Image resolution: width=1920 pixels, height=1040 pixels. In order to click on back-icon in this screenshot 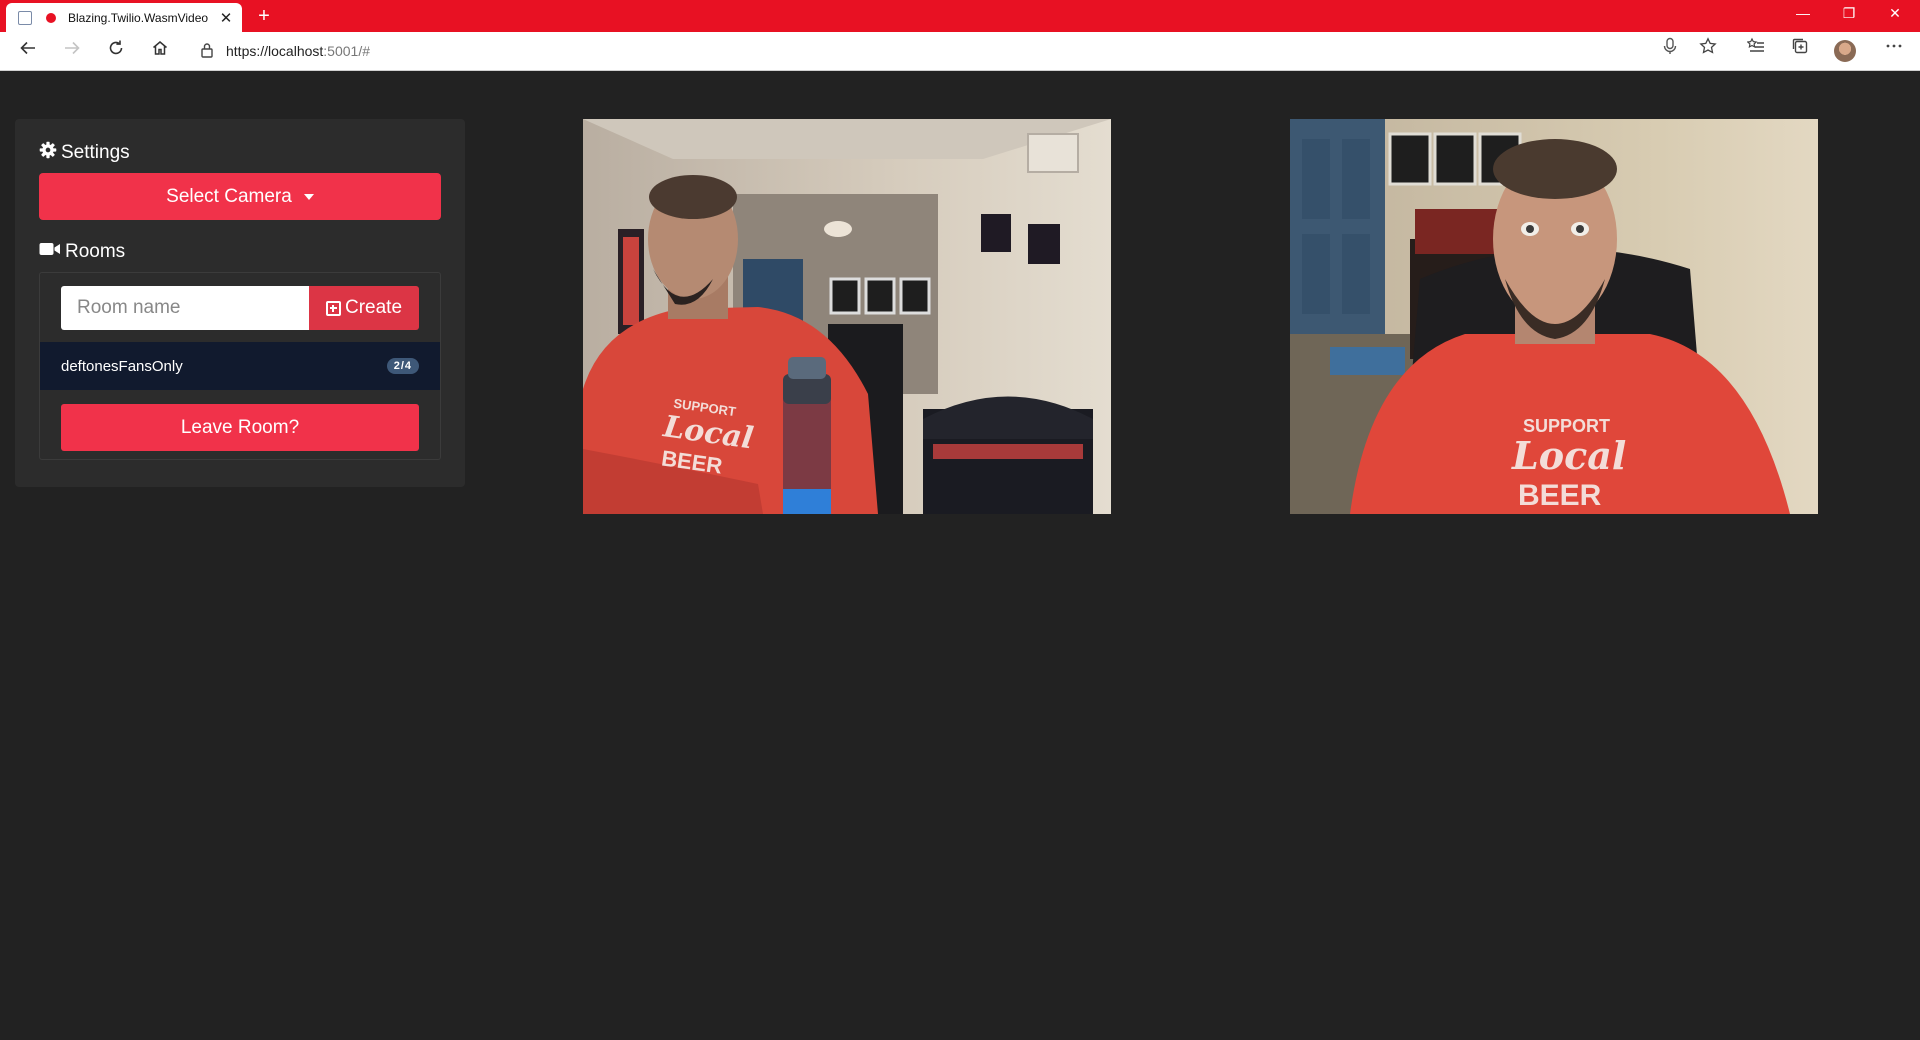, I will do `click(28, 51)`.